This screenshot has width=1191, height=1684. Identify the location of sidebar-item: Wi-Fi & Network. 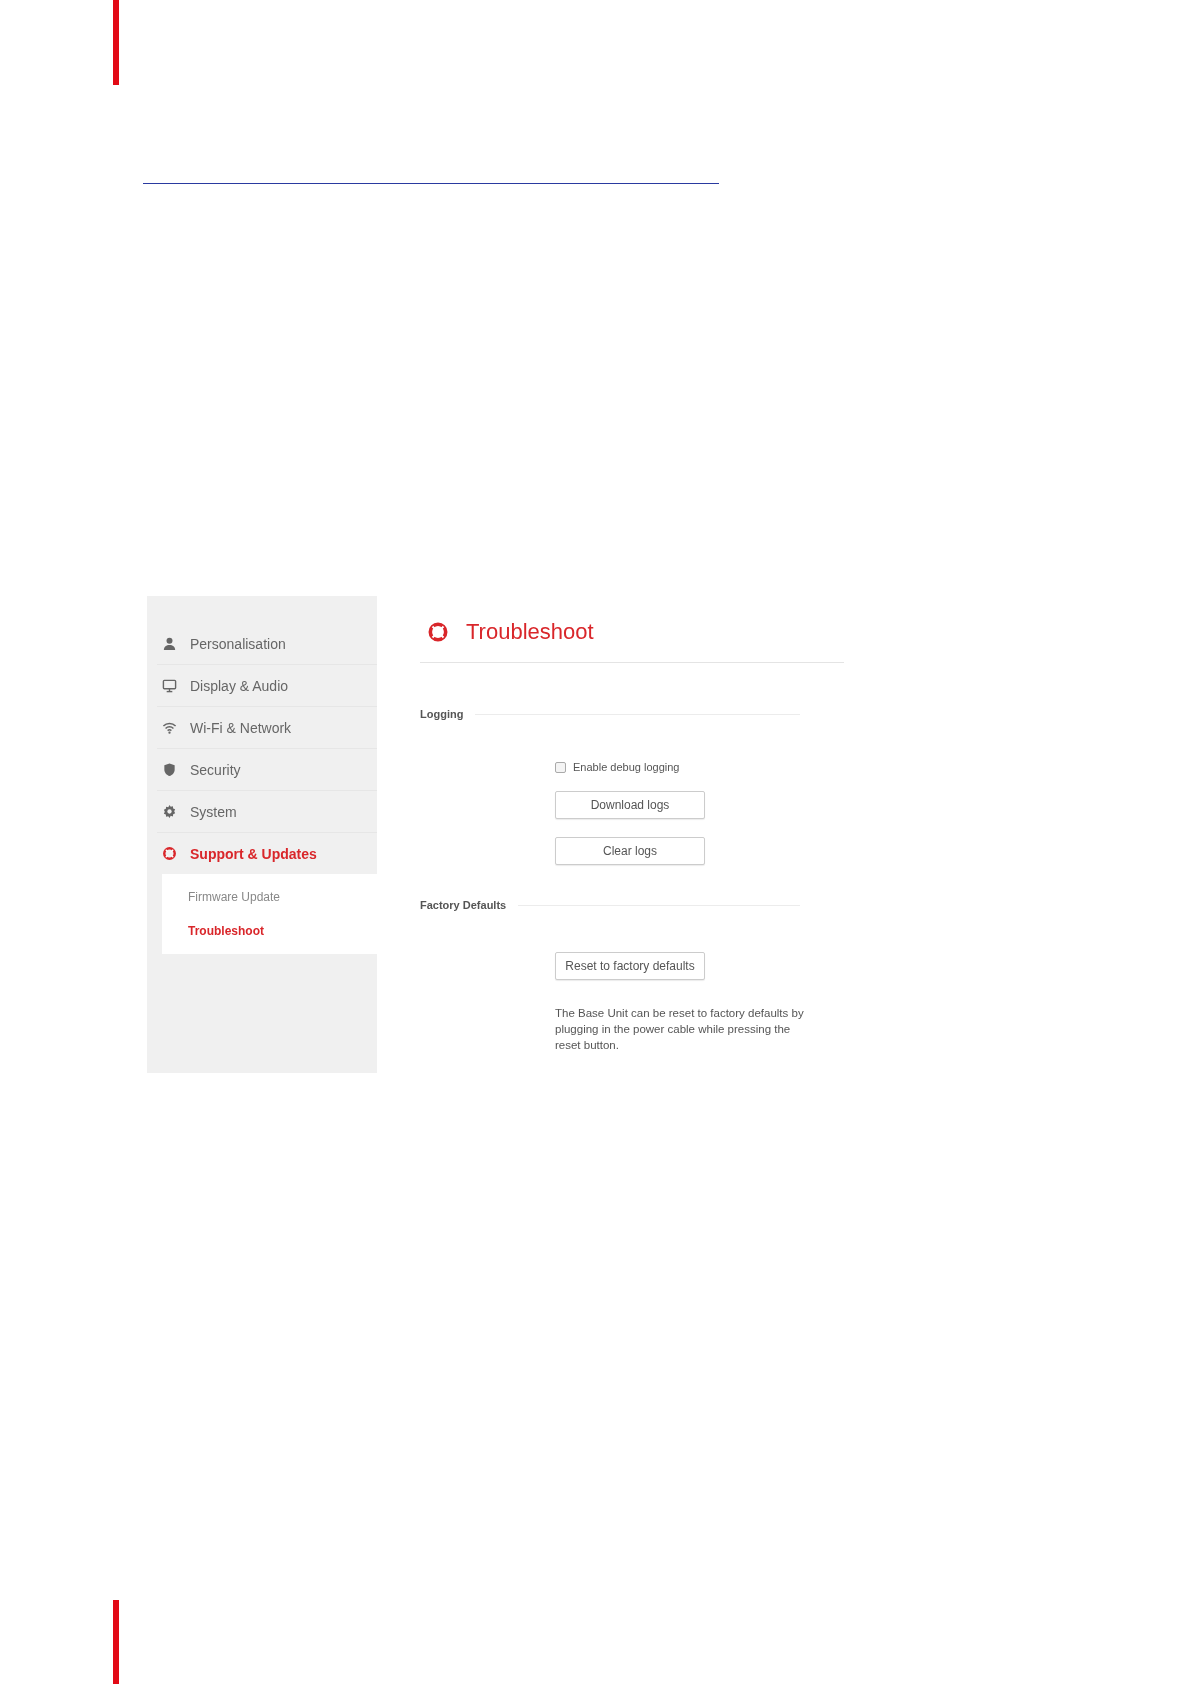
(267, 728).